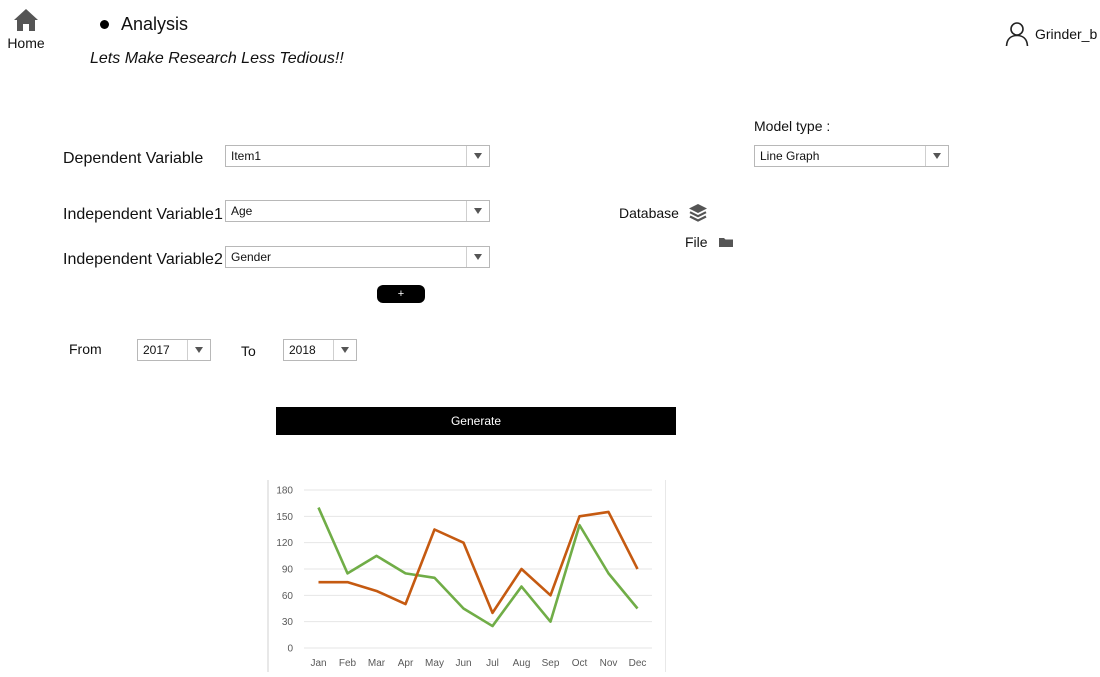  Describe the element at coordinates (357, 156) in the screenshot. I see `dependent-variable-select: Item1` at that location.